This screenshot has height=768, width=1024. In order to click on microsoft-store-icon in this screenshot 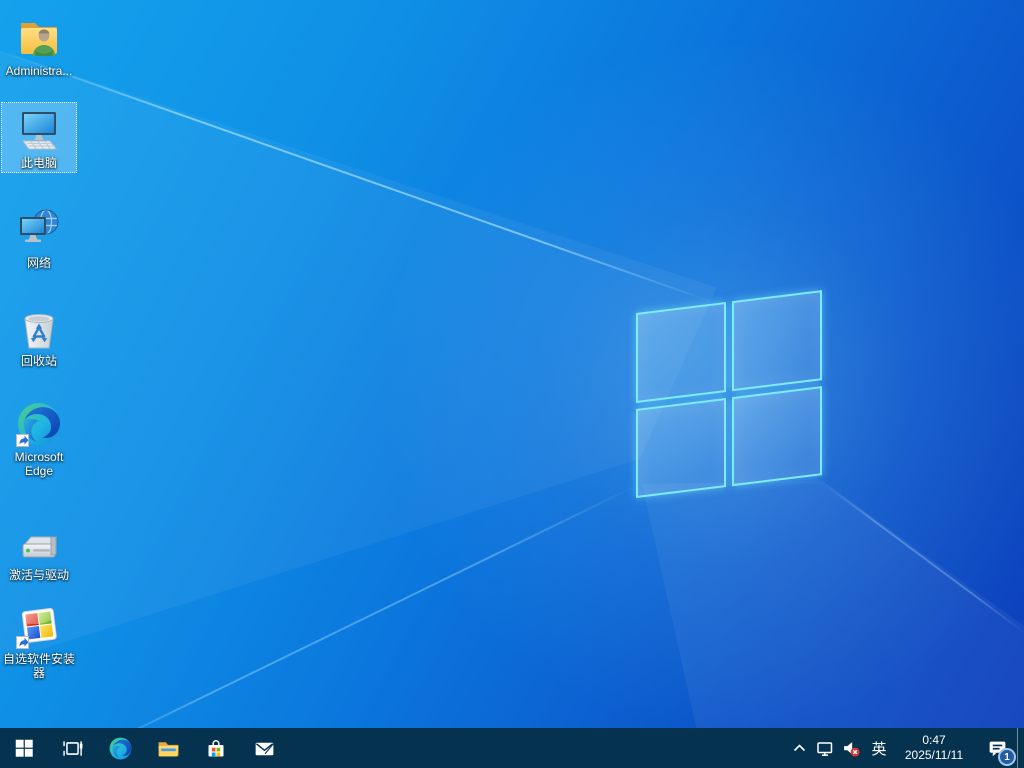, I will do `click(216, 748)`.